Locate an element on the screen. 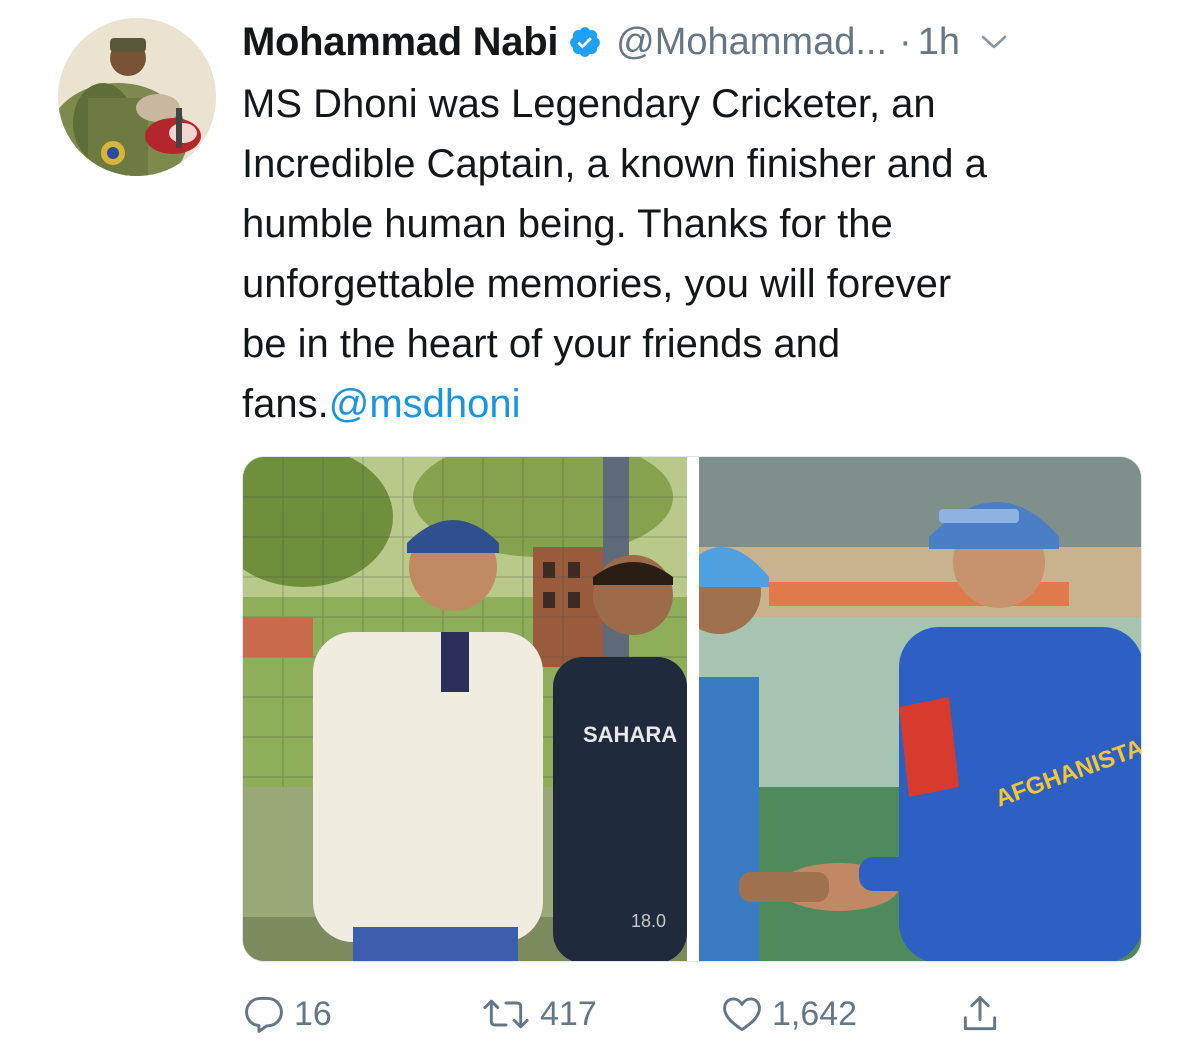  share-button is located at coordinates (980, 1014).